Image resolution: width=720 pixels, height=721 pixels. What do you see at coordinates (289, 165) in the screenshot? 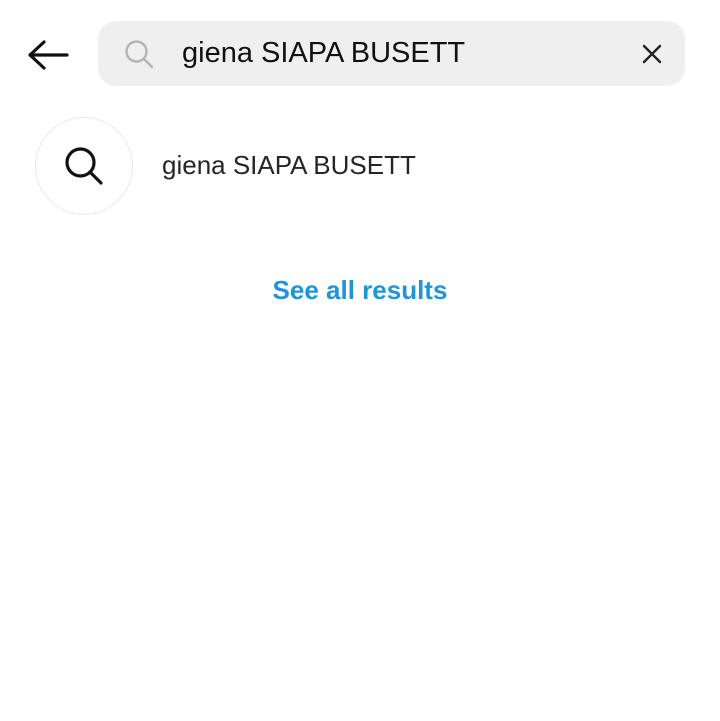
I see `suggestion-label: giena SIAPA BUSETT` at bounding box center [289, 165].